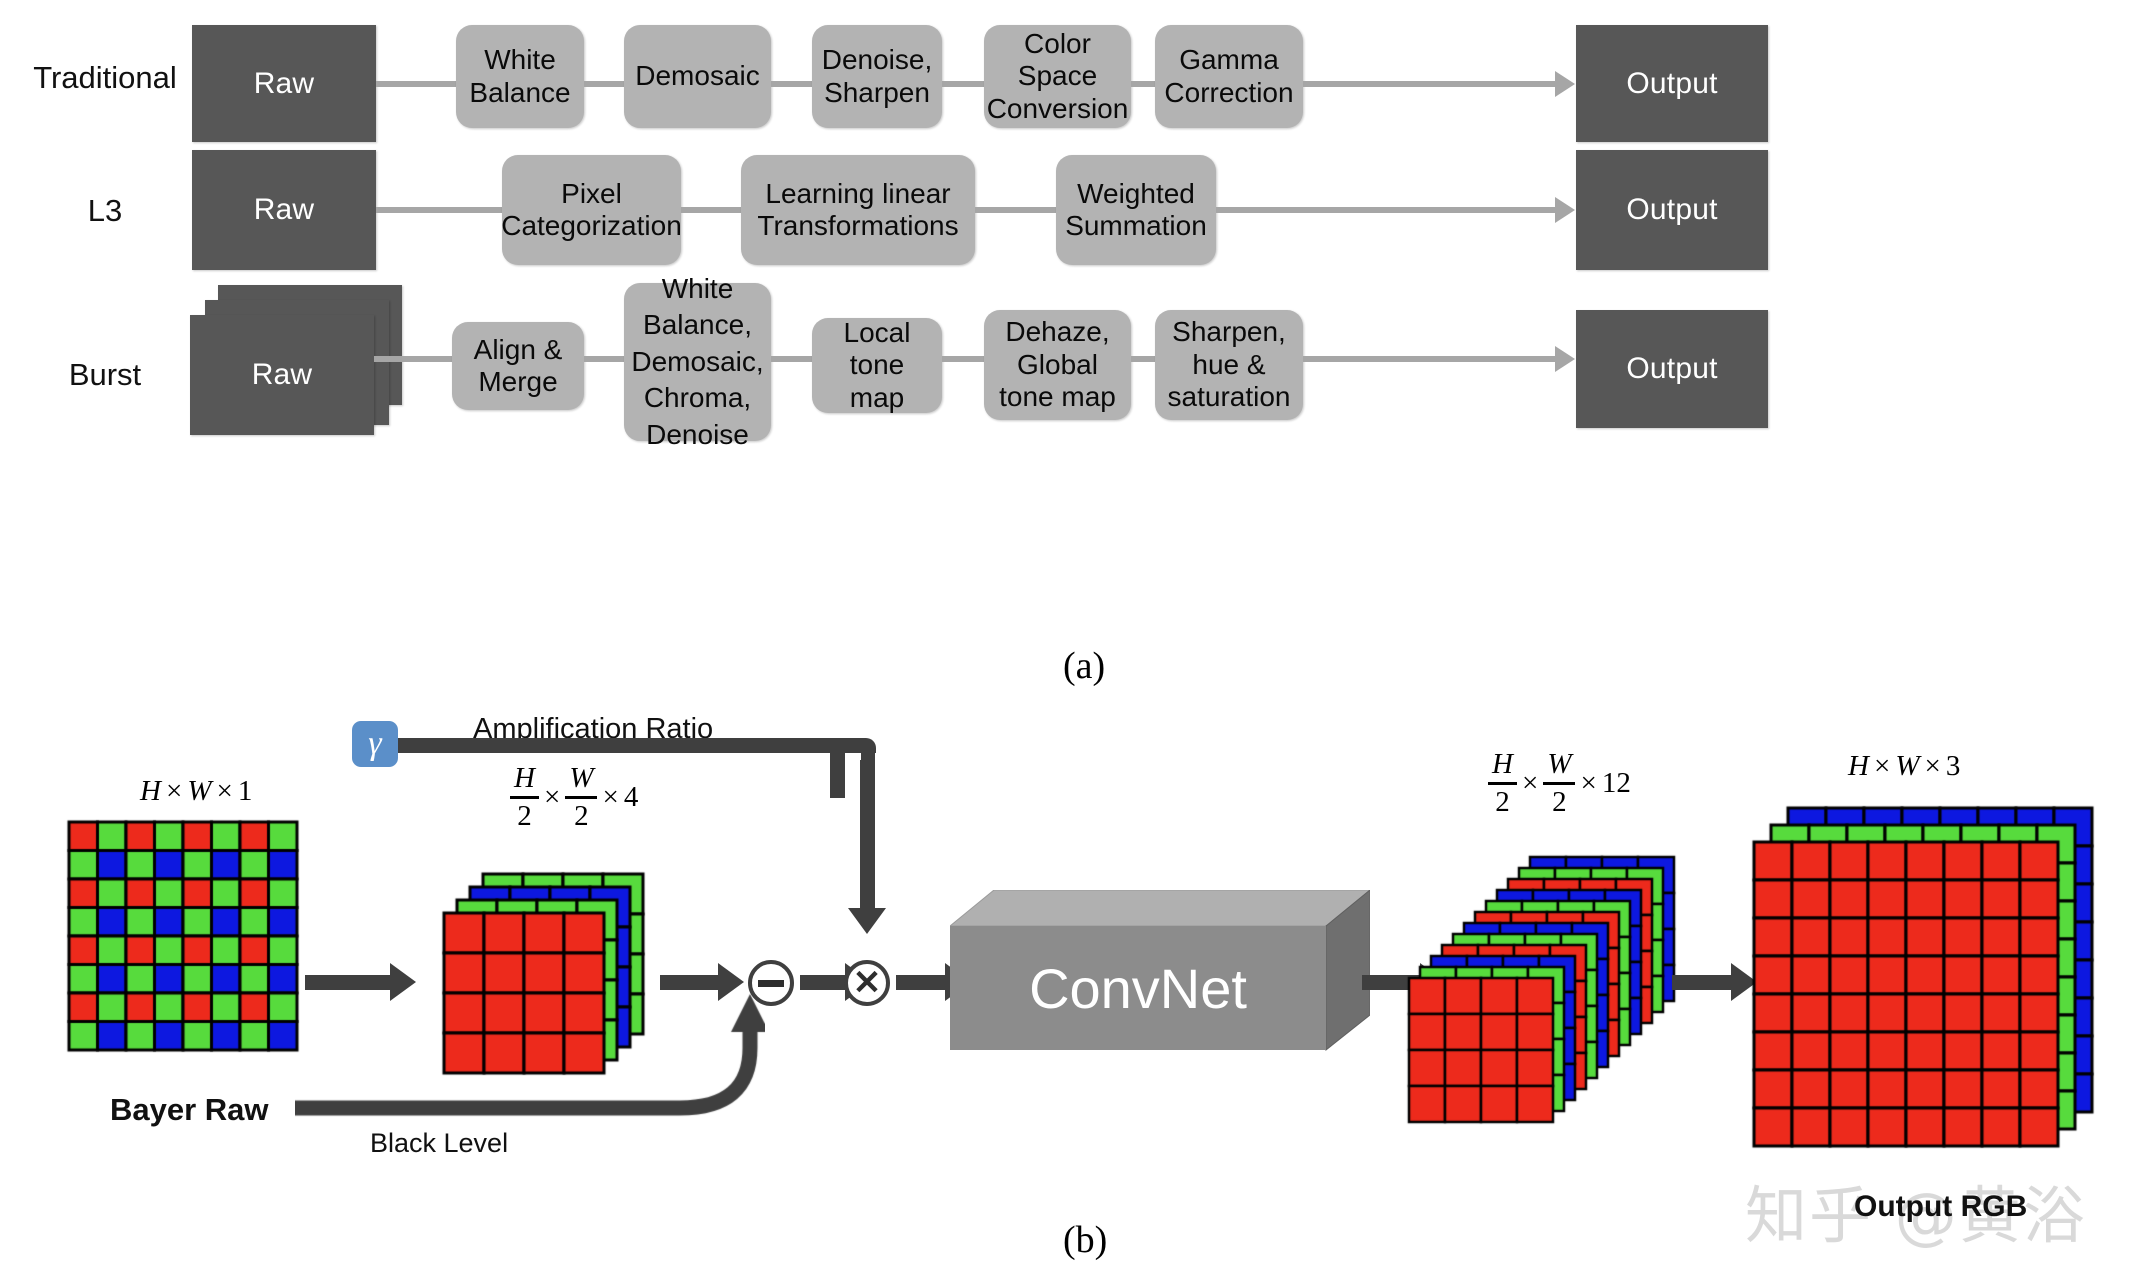 This screenshot has width=2142, height=1286. Describe the element at coordinates (1138, 988) in the screenshot. I see `convnet-label: ConvNet` at that location.